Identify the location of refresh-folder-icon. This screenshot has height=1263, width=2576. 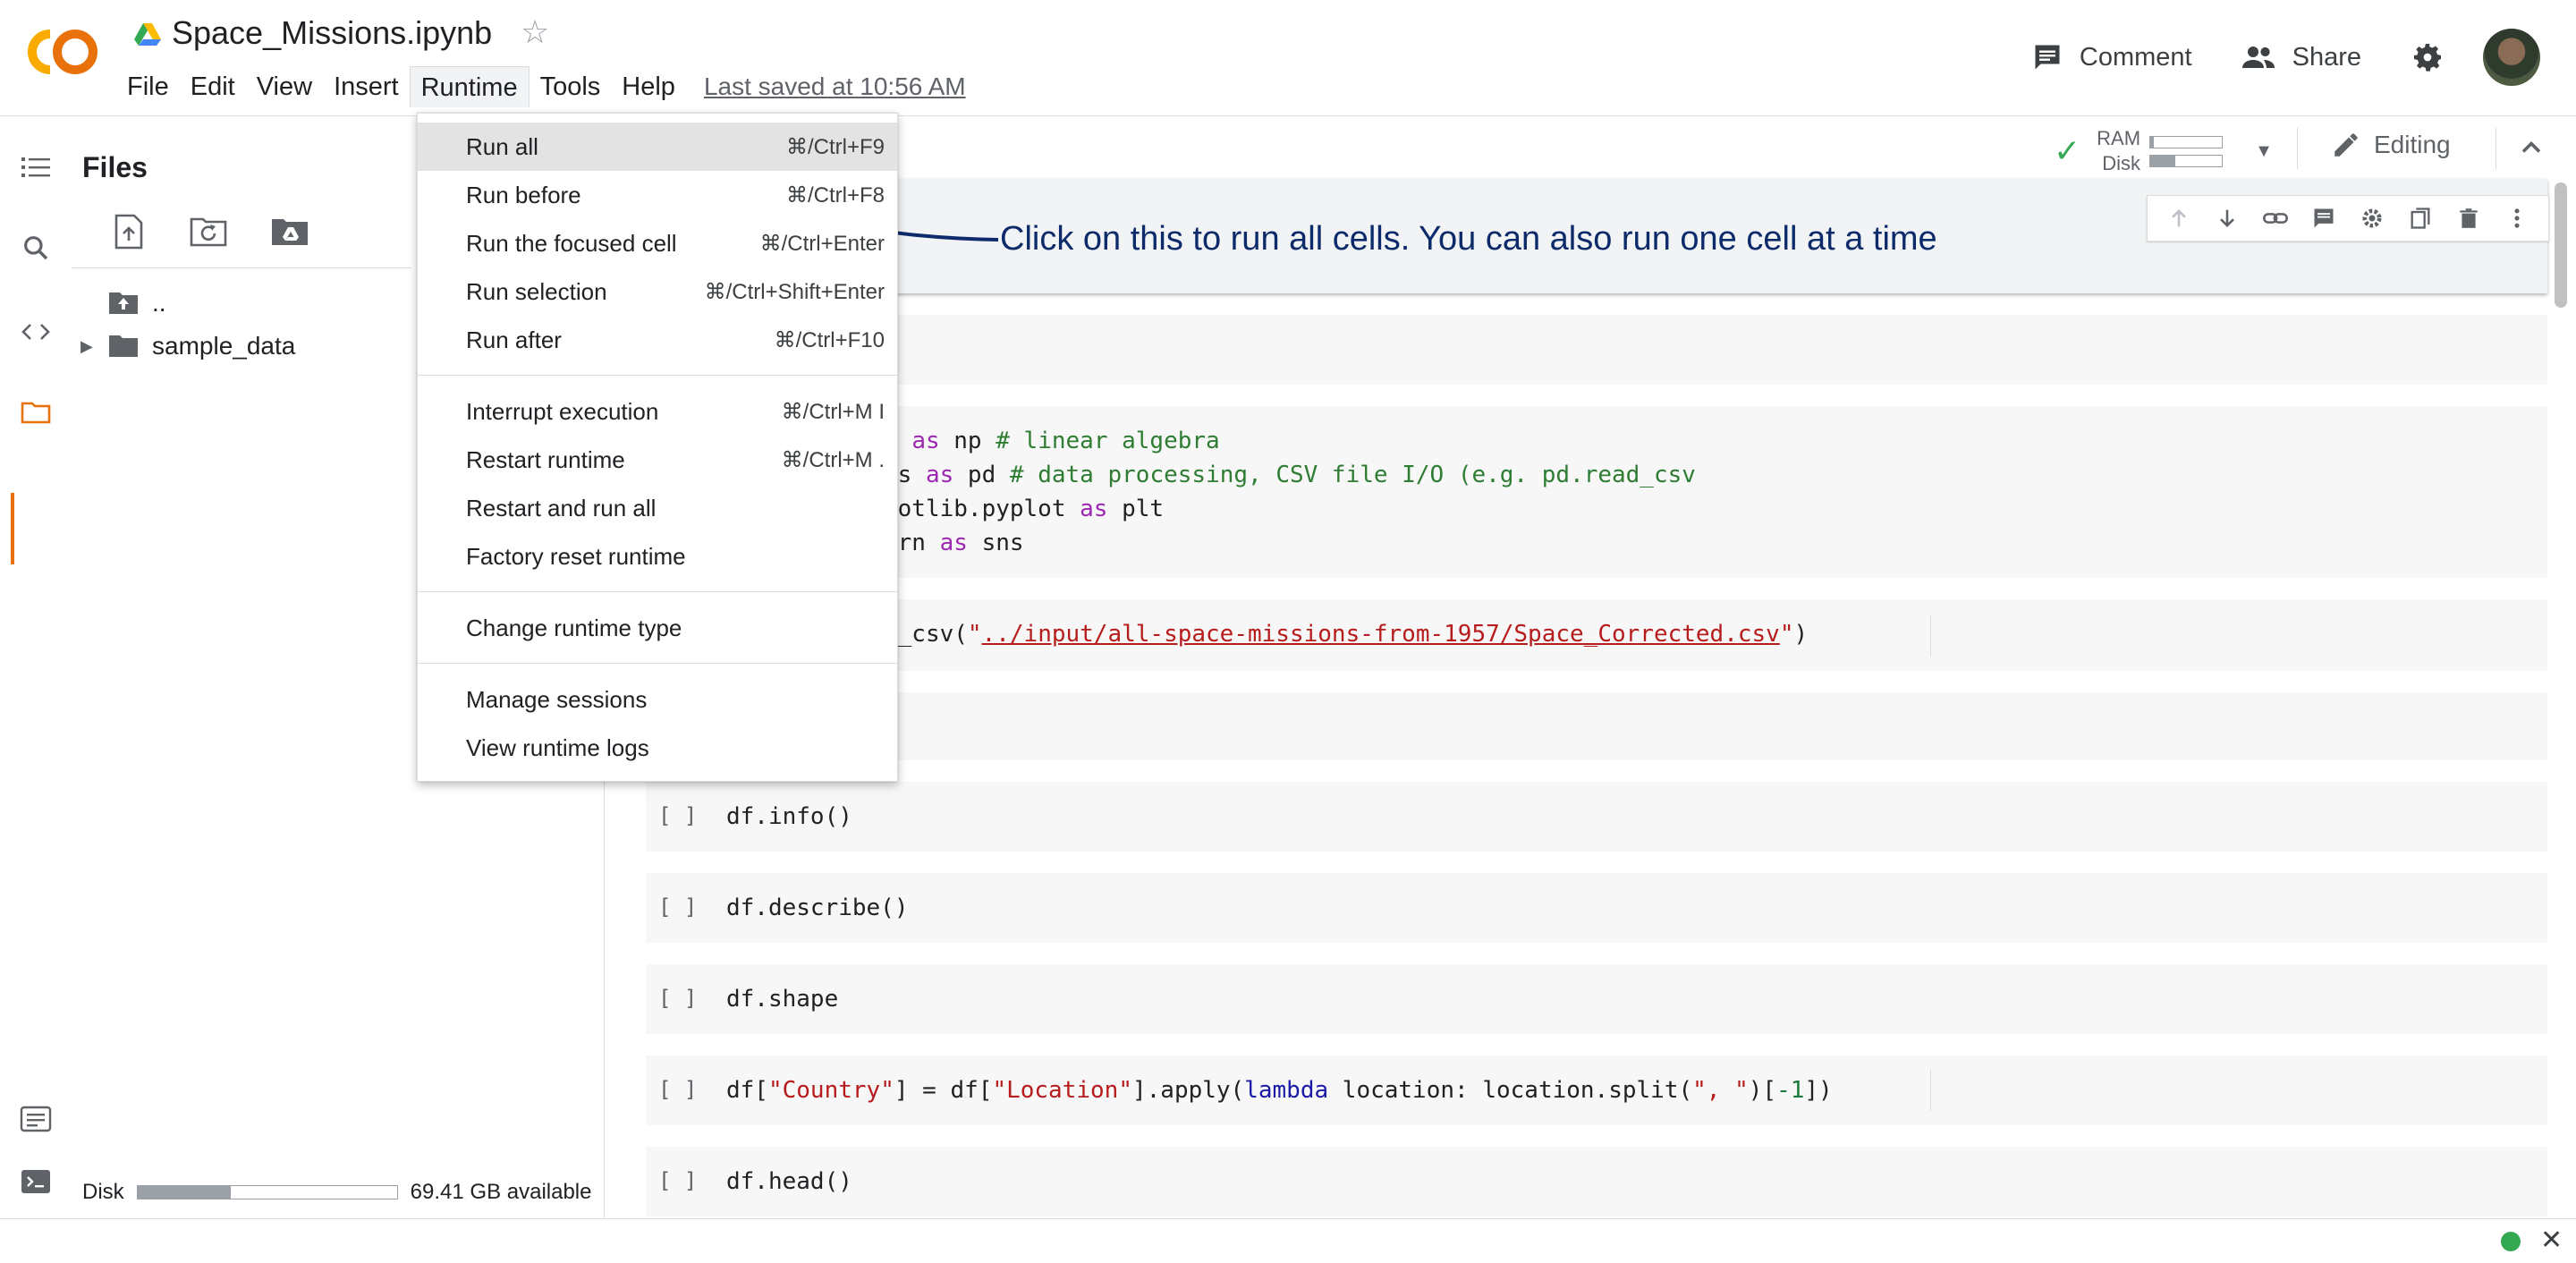
(209, 231).